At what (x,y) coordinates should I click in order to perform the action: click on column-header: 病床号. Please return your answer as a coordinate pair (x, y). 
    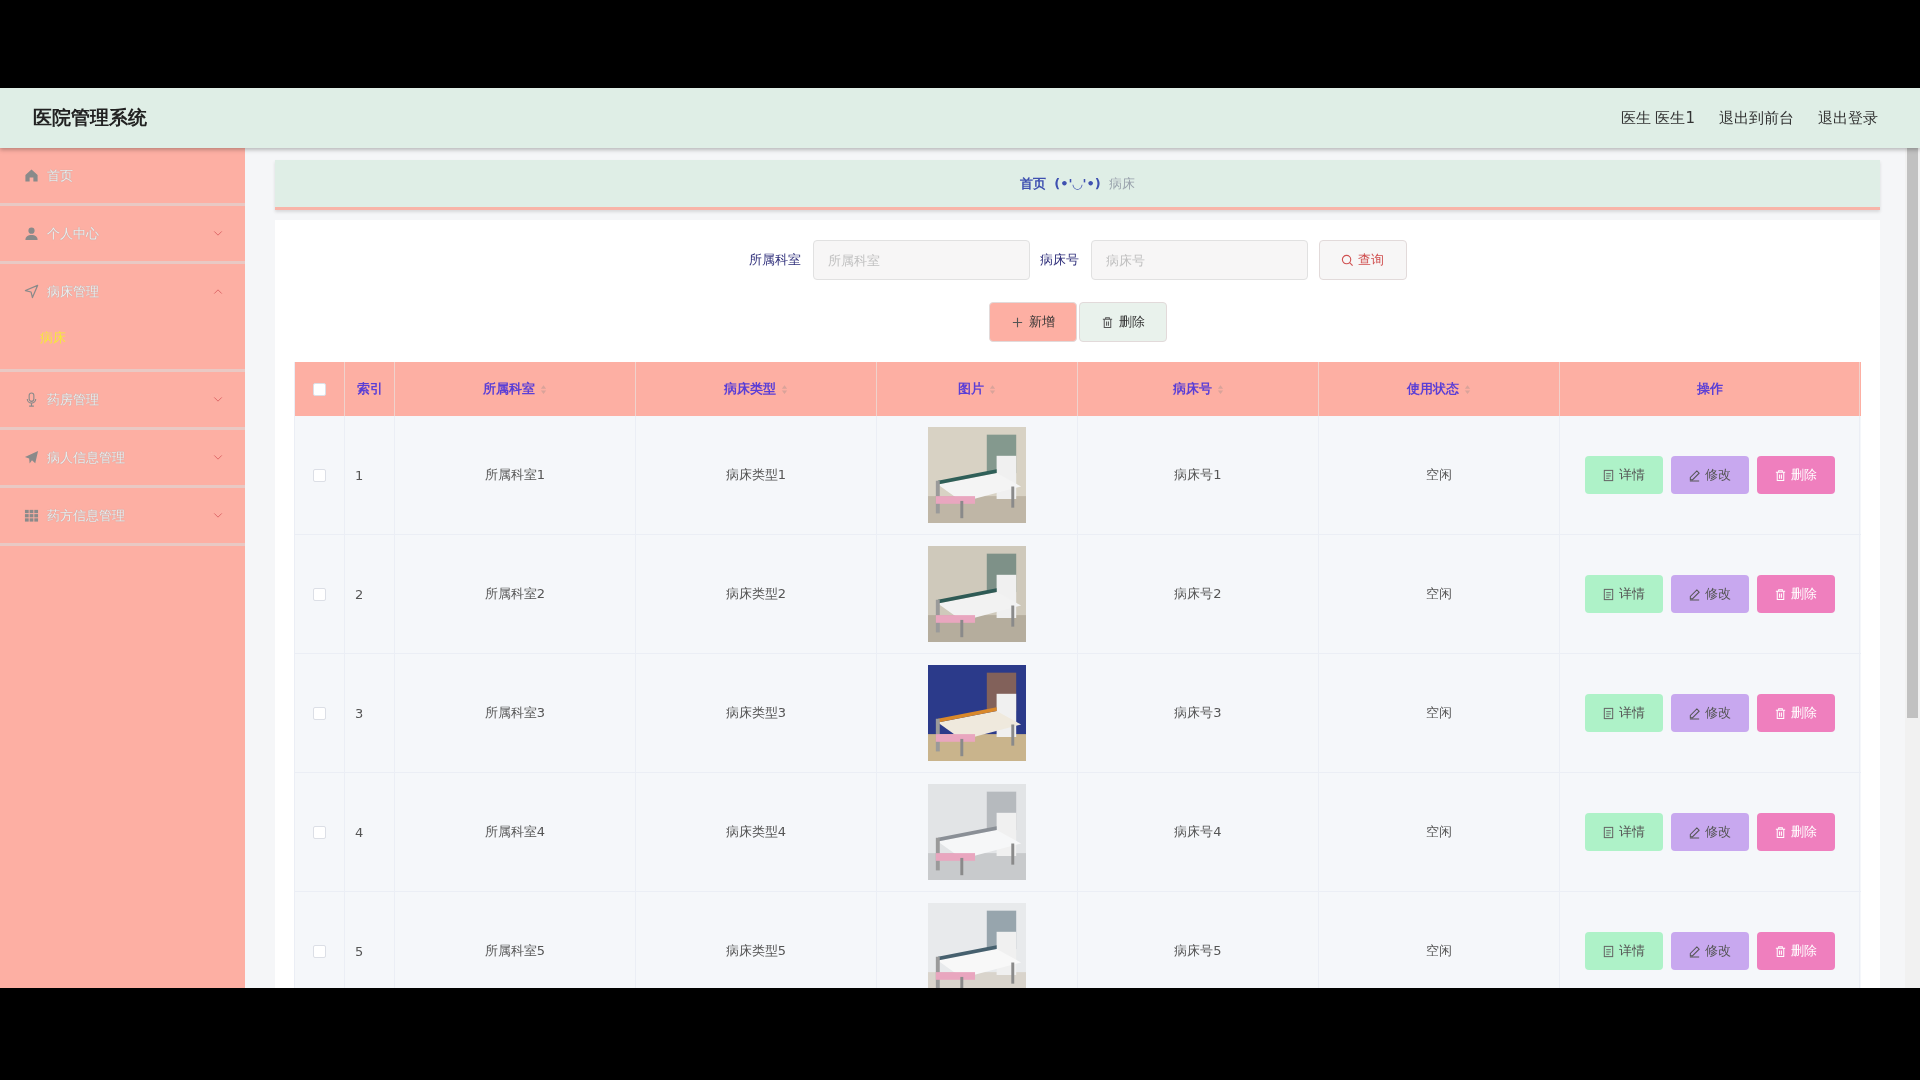
    Looking at the image, I should click on (1192, 389).